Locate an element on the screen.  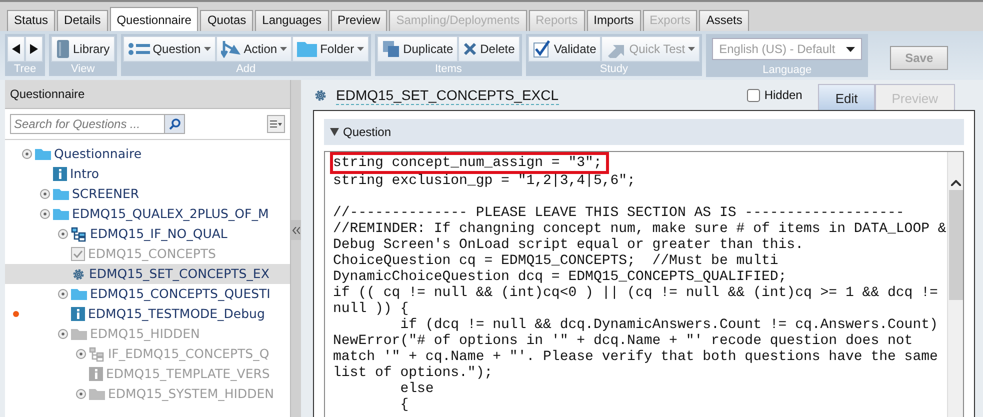
menu-button is located at coordinates (276, 124).